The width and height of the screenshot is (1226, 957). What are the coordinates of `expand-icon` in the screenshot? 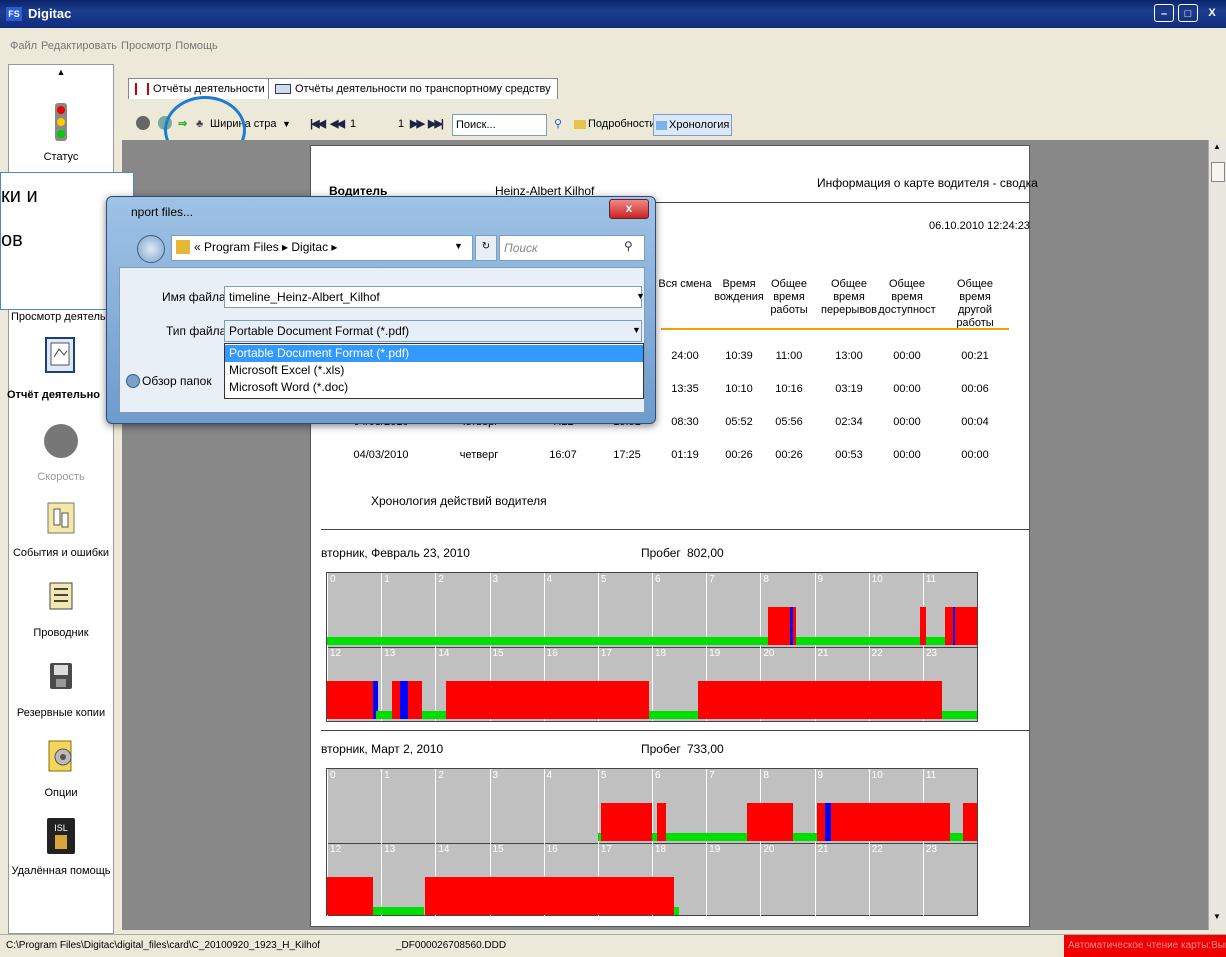 It's located at (133, 381).